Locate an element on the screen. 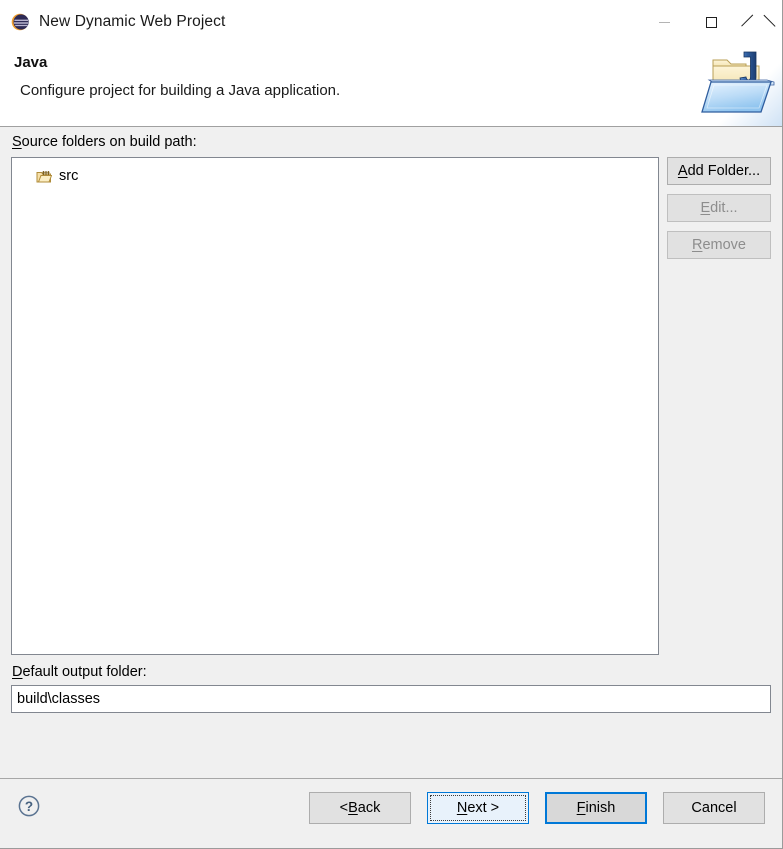 Image resolution: width=783 pixels, height=849 pixels. remove-mnemonic: R is located at coordinates (697, 245).